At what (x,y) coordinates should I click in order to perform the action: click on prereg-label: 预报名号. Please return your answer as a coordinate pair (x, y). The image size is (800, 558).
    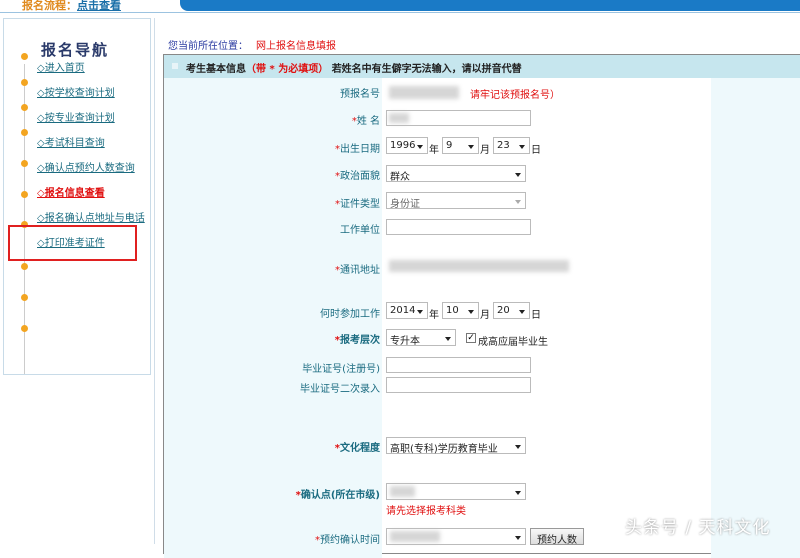
    Looking at the image, I should click on (360, 94).